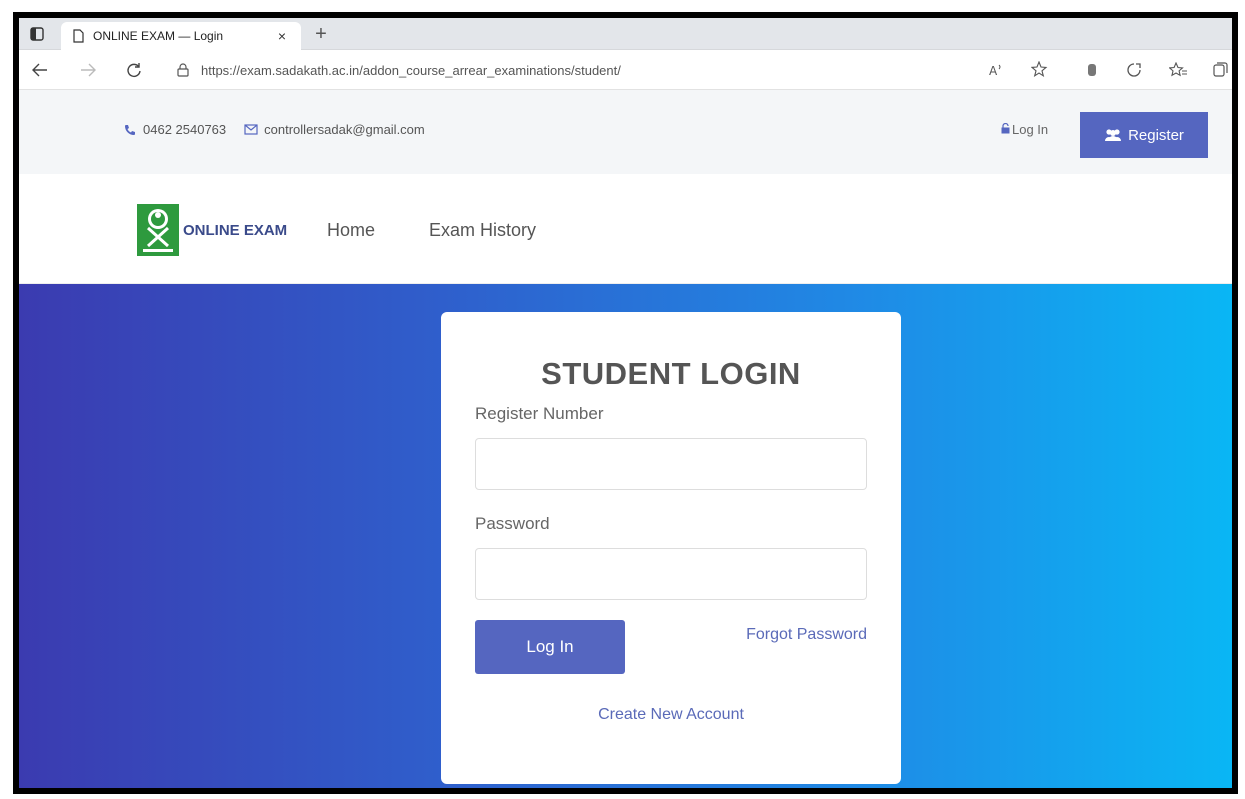  I want to click on window-icon, so click(37, 34).